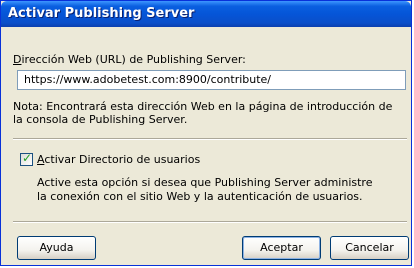 Image resolution: width=414 pixels, height=268 pixels. Describe the element at coordinates (210, 222) in the screenshot. I see `divider-bottom` at that location.